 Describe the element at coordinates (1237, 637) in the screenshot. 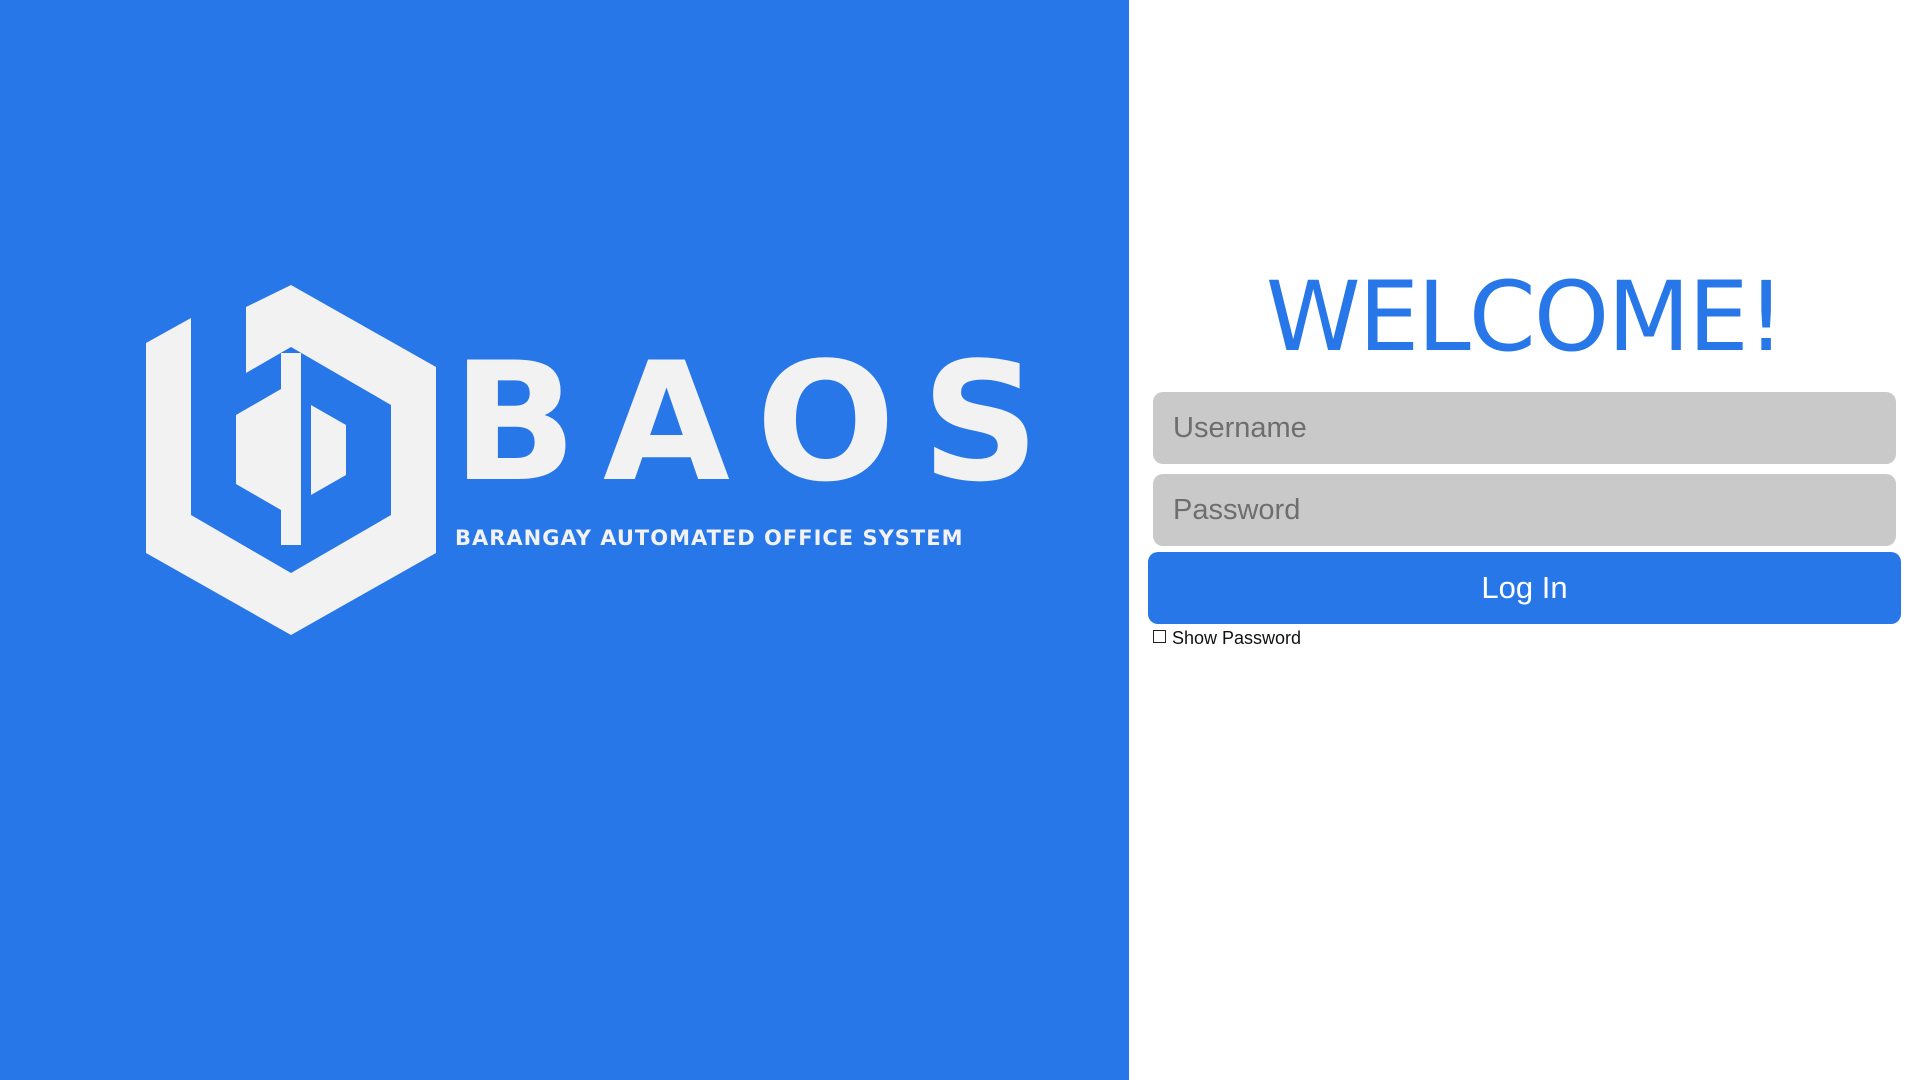

I see `show-password-label: Show Password` at that location.